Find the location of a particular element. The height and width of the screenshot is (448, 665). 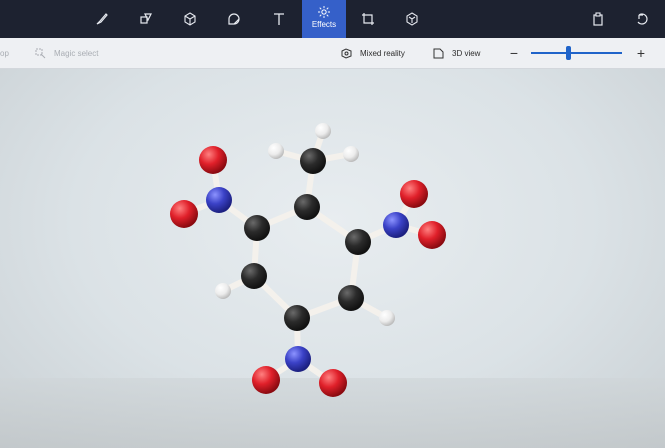

magic-select-button: Magic select is located at coordinates (66, 53).